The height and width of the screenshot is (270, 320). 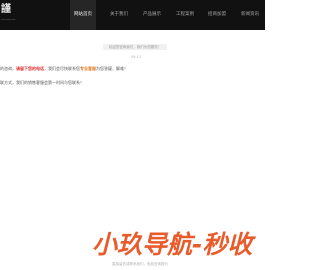 I want to click on nav-item-cases: 工程案例, so click(x=185, y=15).